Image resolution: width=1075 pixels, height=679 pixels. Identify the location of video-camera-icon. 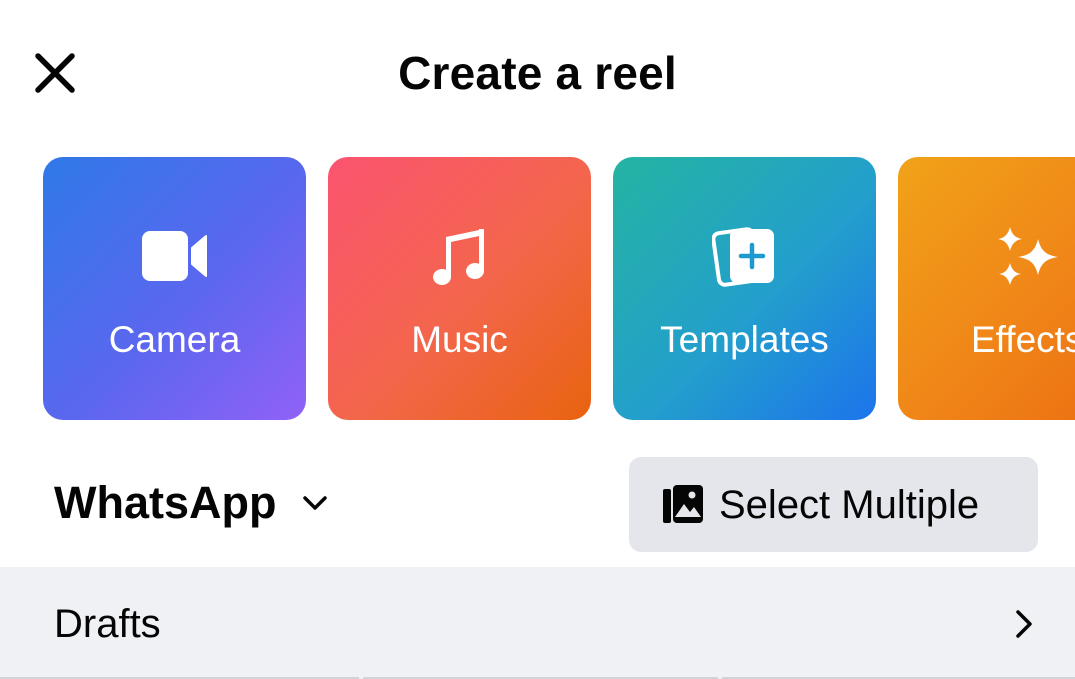
(174, 256).